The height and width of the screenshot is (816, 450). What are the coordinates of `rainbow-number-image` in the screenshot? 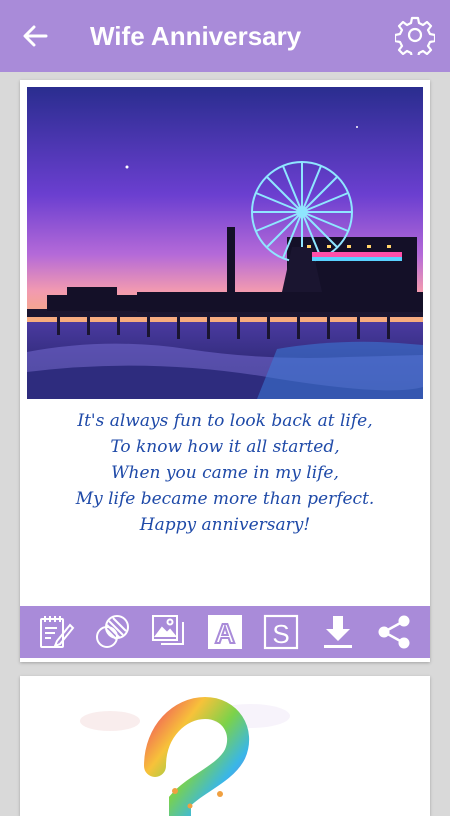 It's located at (185, 756).